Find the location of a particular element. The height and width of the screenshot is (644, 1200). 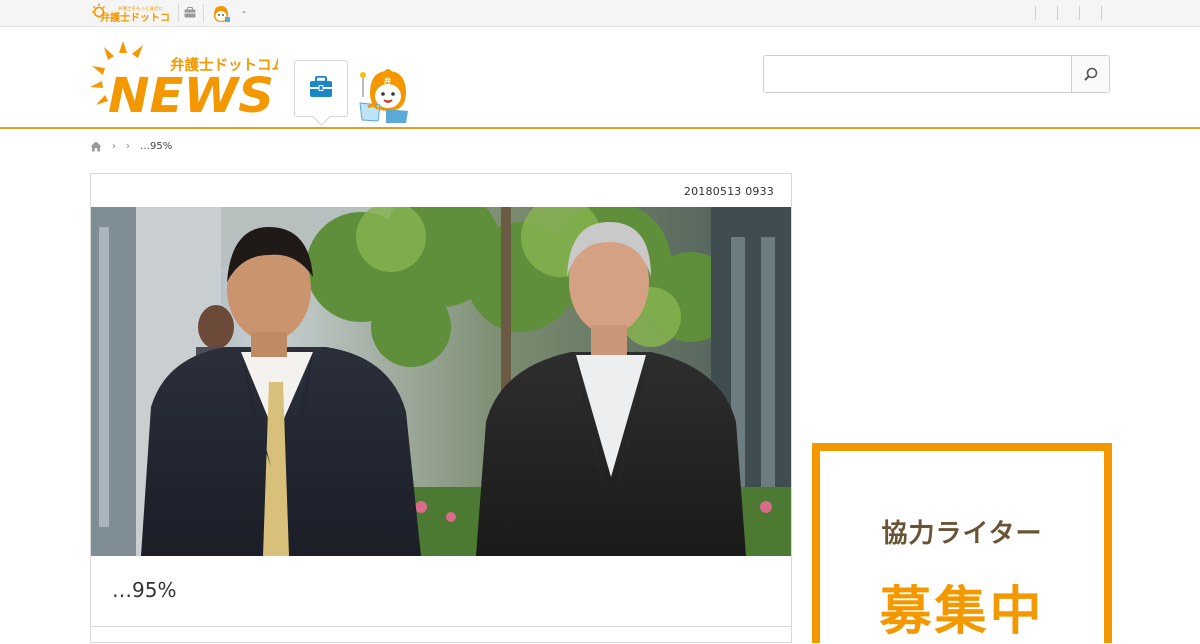

breadcrumb-current: …95% is located at coordinates (156, 146).